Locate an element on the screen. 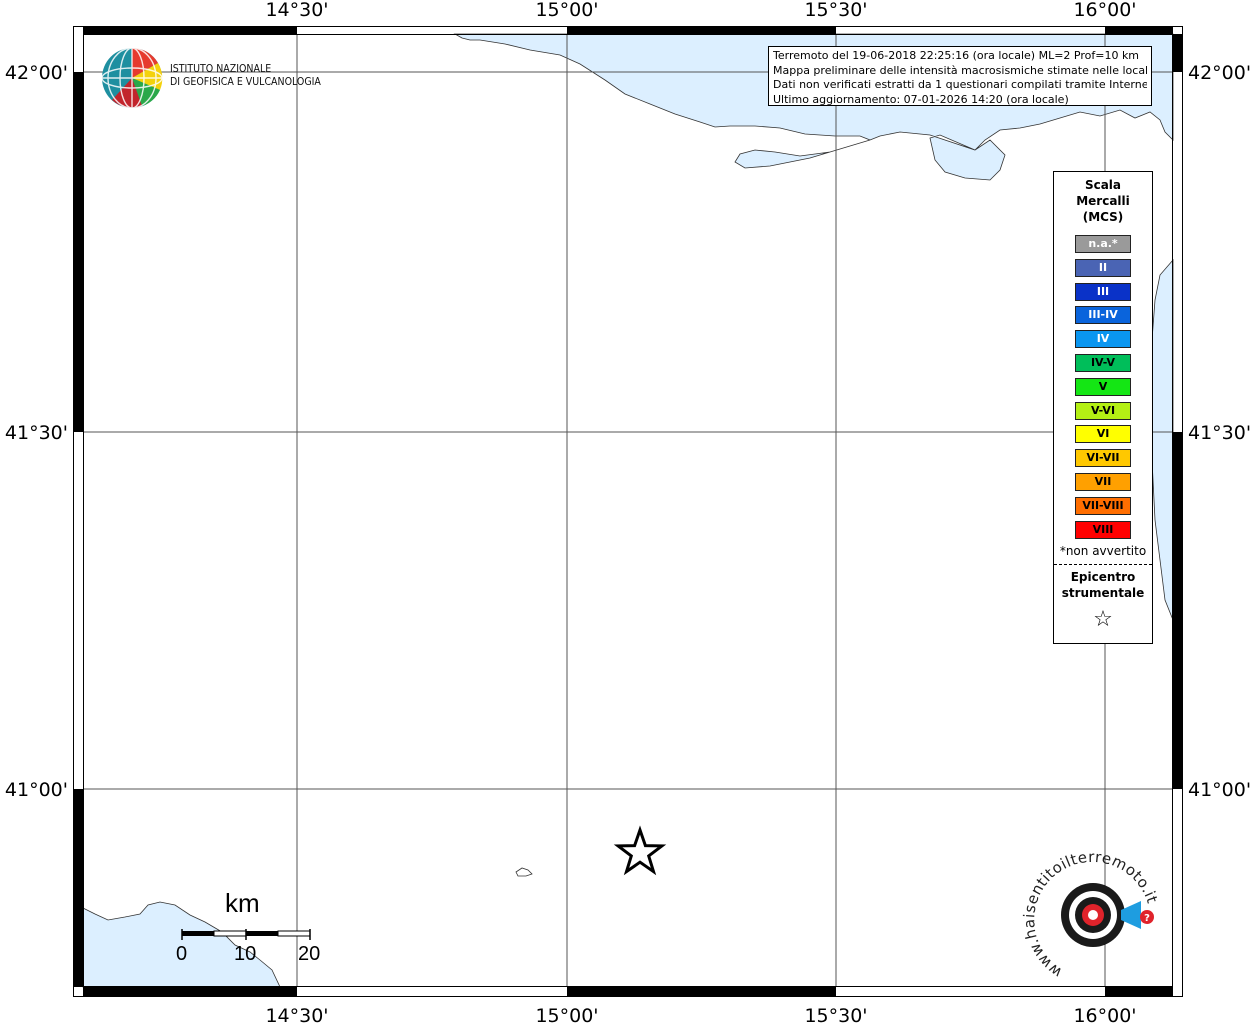  legend-epicenter-line1: Epicentro is located at coordinates (1103, 577).